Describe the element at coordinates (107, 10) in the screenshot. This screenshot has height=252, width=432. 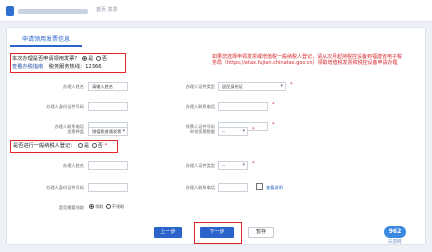
I see `breadcrumb: 首页 发票` at that location.